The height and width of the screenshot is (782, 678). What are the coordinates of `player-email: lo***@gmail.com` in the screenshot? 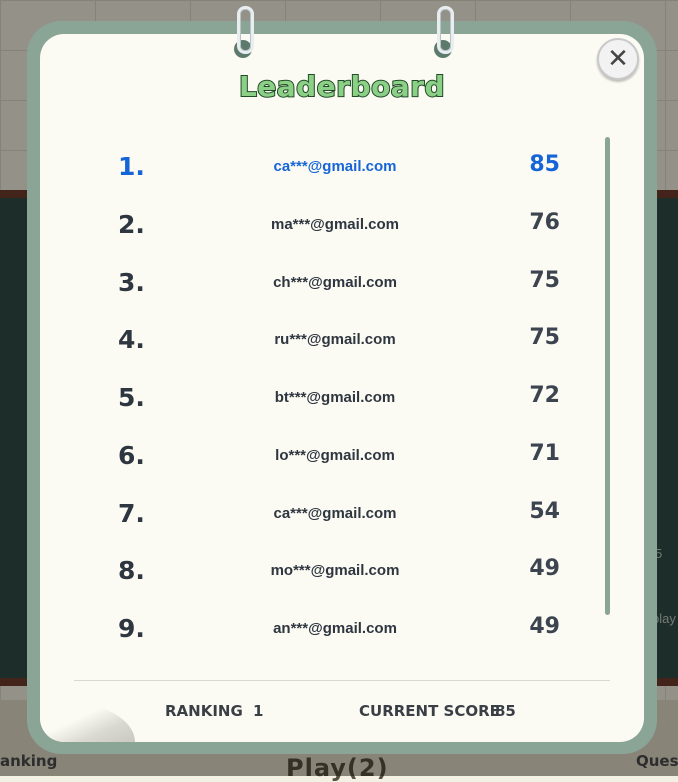 It's located at (335, 455).